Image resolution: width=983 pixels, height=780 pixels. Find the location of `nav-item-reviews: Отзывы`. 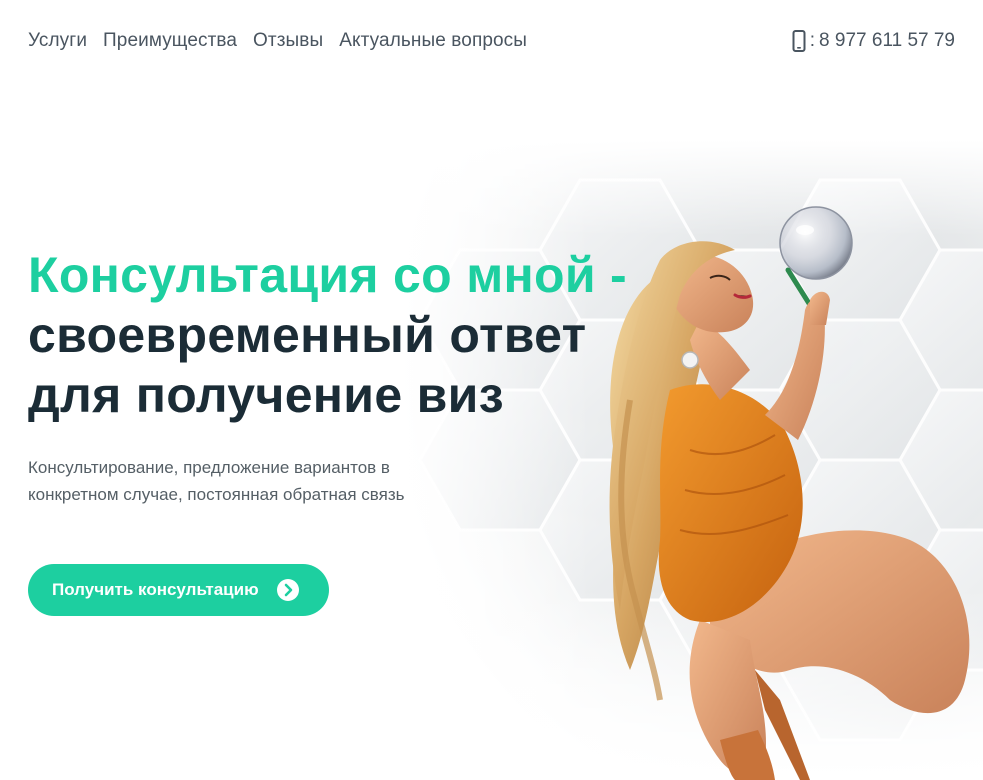

nav-item-reviews: Отзывы is located at coordinates (288, 41).